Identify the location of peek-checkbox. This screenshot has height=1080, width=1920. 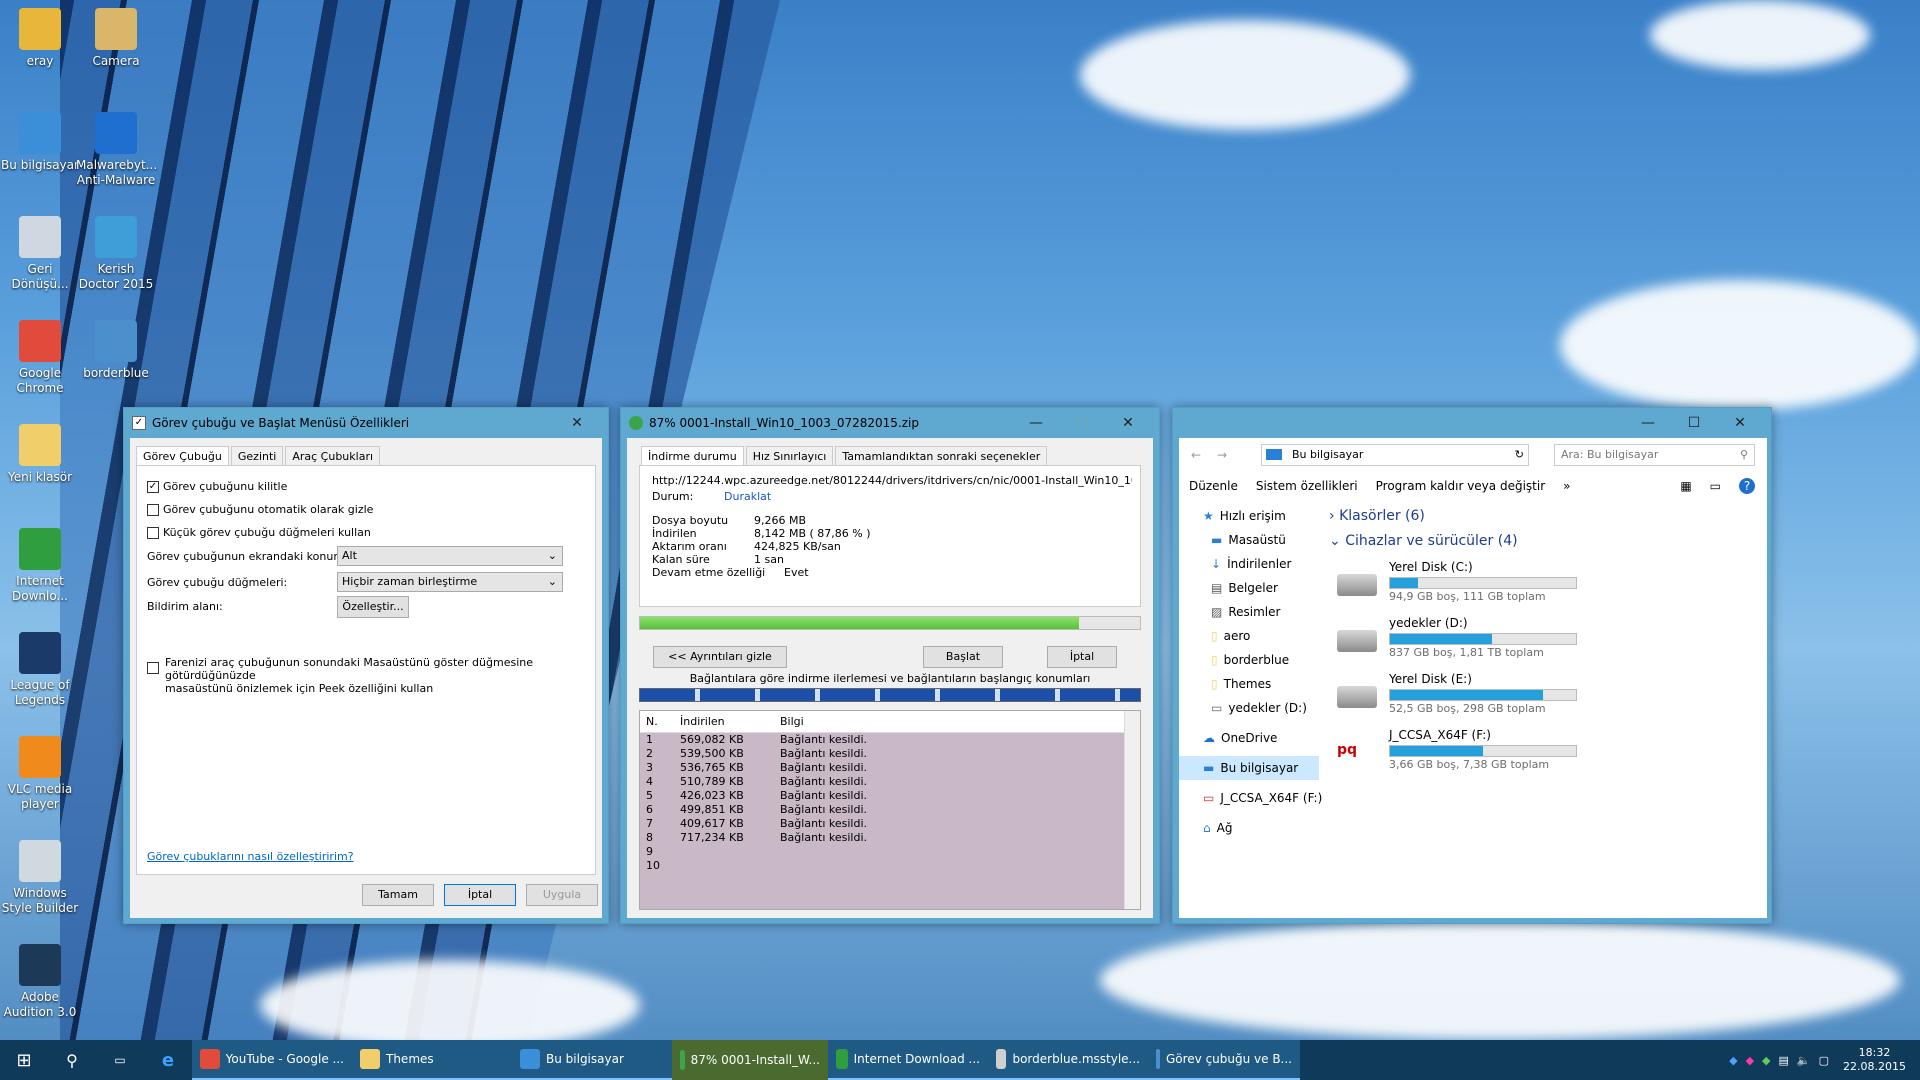
(153, 668).